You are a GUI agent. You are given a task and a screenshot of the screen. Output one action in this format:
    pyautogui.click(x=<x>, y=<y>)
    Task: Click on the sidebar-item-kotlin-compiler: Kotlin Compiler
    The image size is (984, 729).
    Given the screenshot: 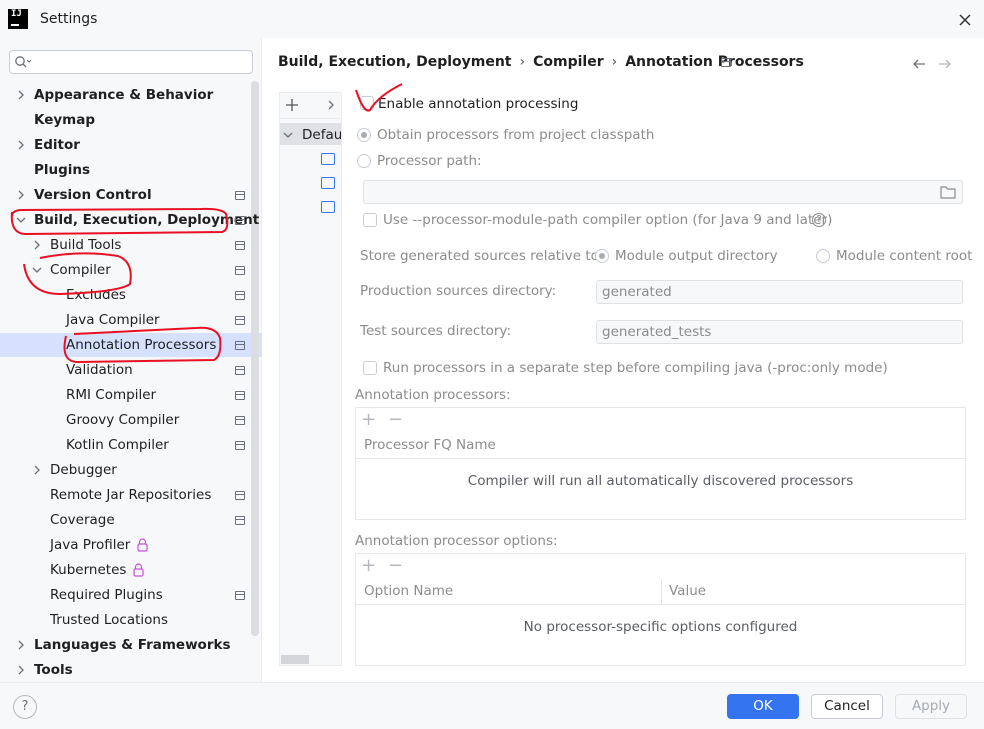 What is the action you would take?
    pyautogui.click(x=117, y=445)
    